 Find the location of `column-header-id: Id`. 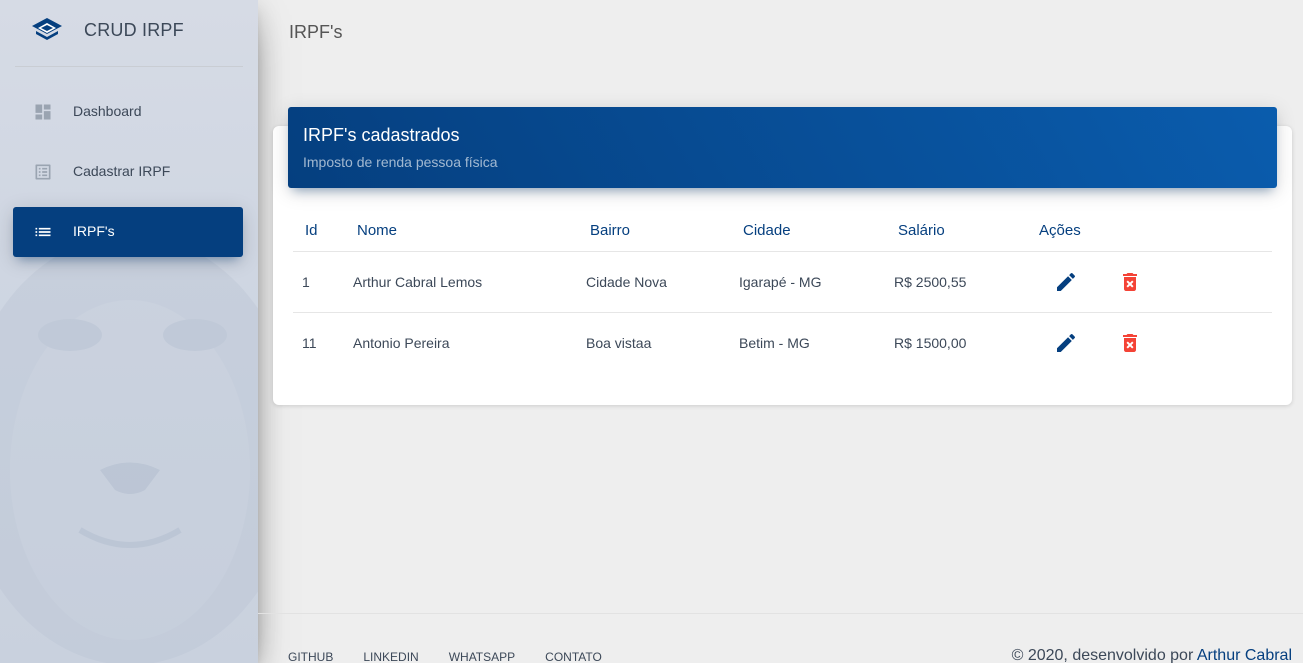

column-header-id: Id is located at coordinates (323, 231).